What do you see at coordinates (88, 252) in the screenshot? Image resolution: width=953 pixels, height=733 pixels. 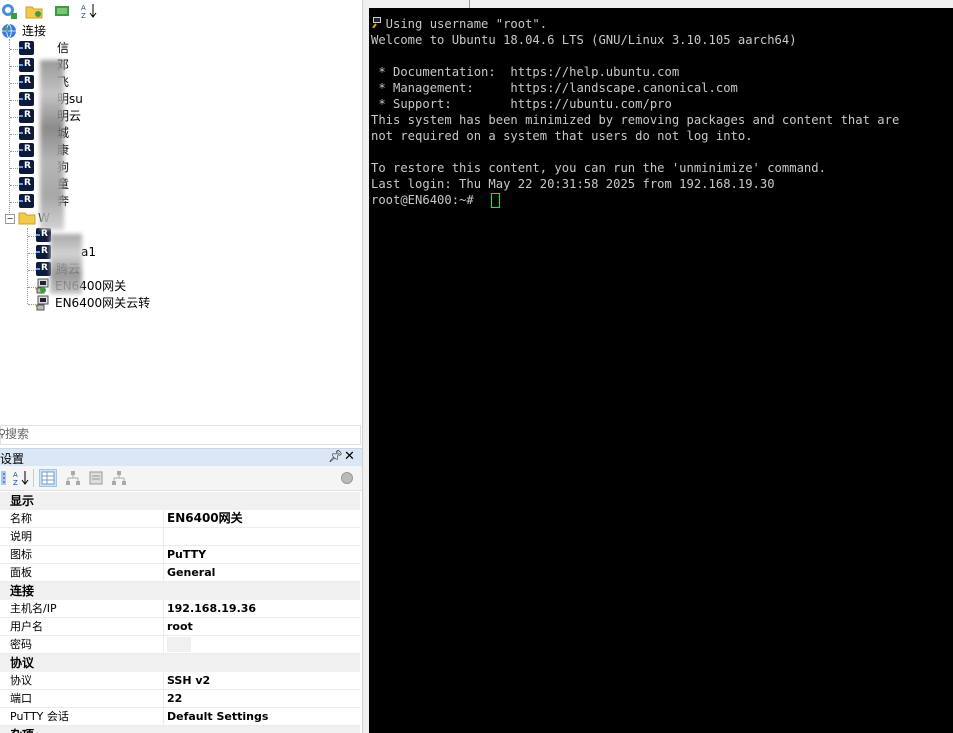 I see `session-label: a1` at bounding box center [88, 252].